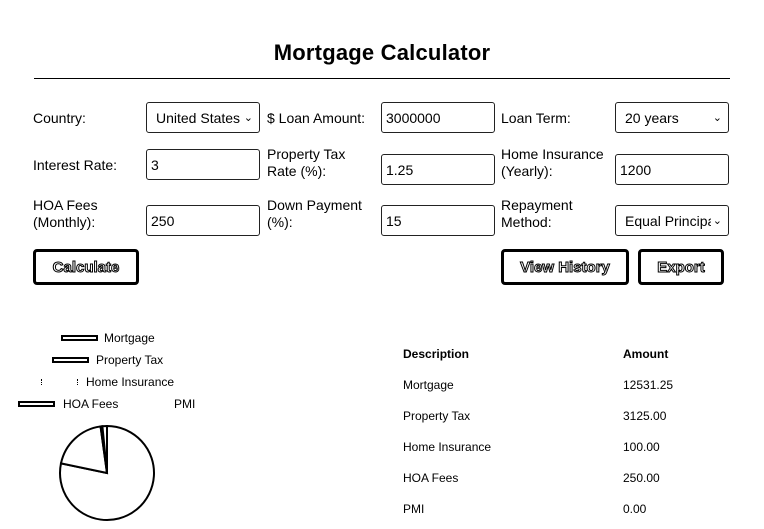 The width and height of the screenshot is (764, 529). What do you see at coordinates (635, 508) in the screenshot?
I see `table-cell-amount: 0.00` at bounding box center [635, 508].